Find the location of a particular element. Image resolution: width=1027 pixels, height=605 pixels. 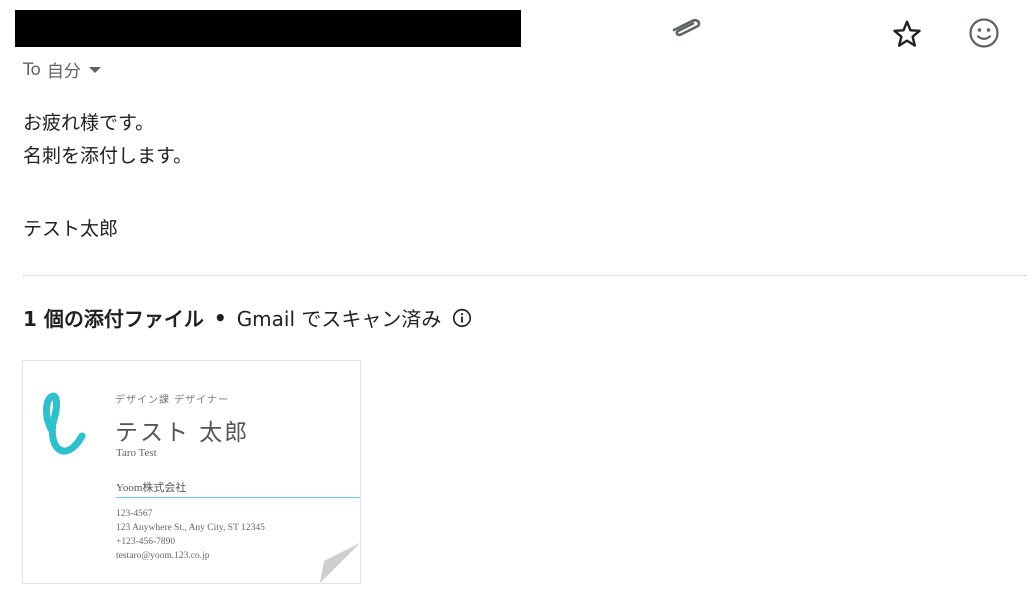

recipient-name: 自分 is located at coordinates (63, 72).